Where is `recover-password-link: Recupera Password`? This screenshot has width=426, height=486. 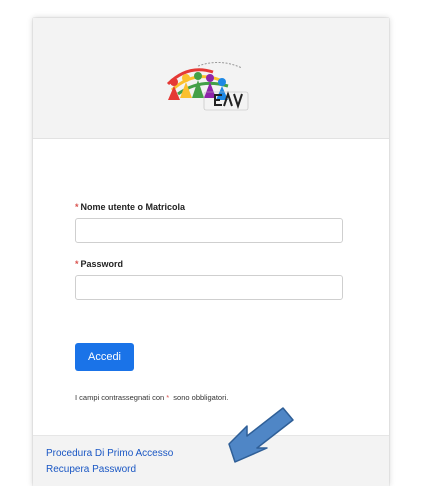 recover-password-link: Recupera Password is located at coordinates (91, 469).